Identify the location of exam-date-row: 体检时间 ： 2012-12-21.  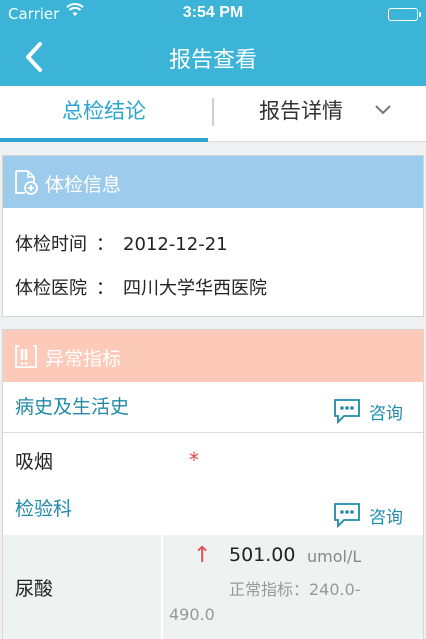
(121, 243).